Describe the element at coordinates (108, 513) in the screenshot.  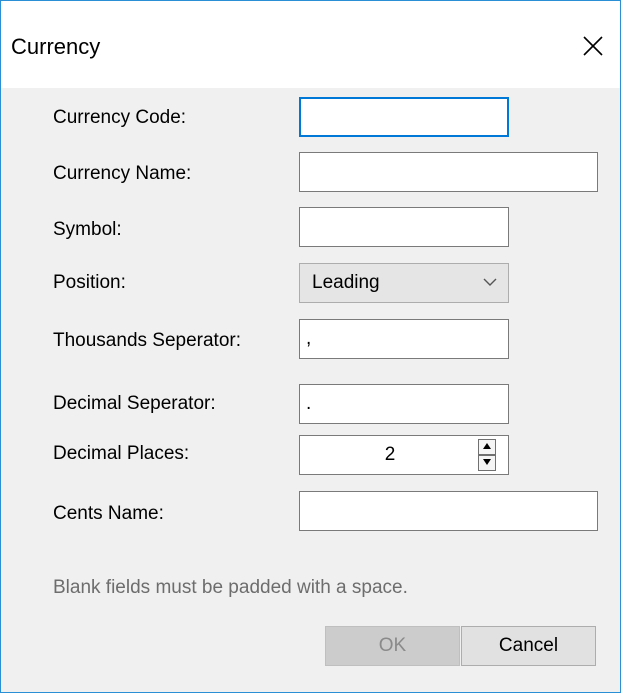
I see `cents-name-label: Cents Name:` at that location.